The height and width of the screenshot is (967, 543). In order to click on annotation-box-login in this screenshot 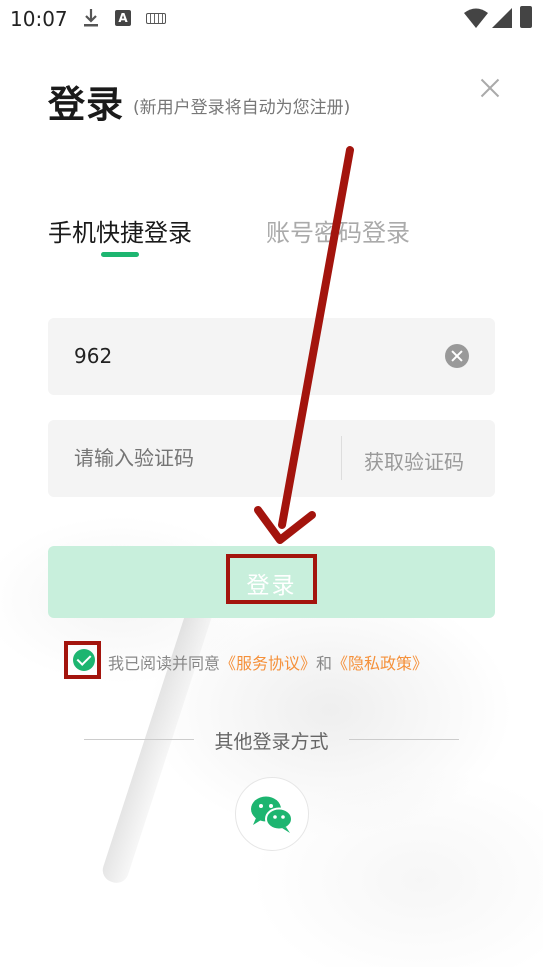, I will do `click(271, 579)`.